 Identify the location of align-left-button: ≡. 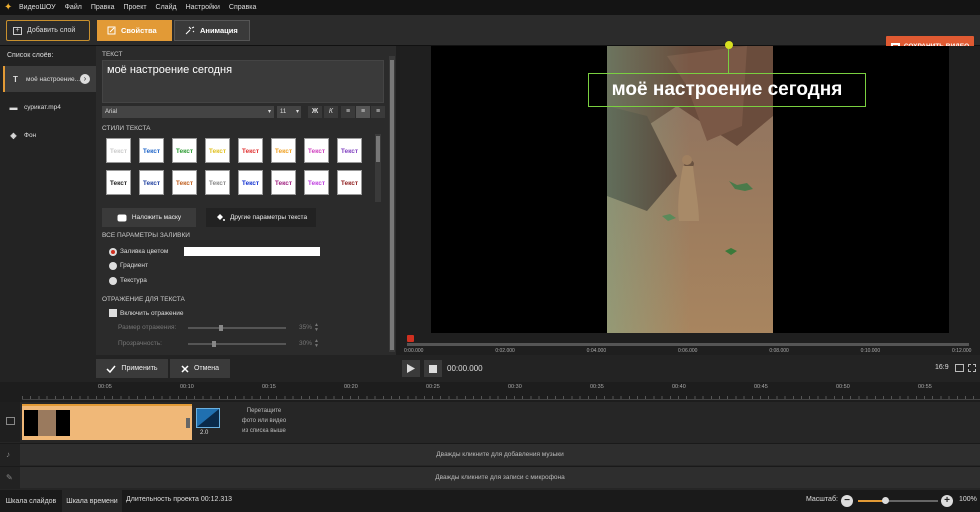
(348, 112).